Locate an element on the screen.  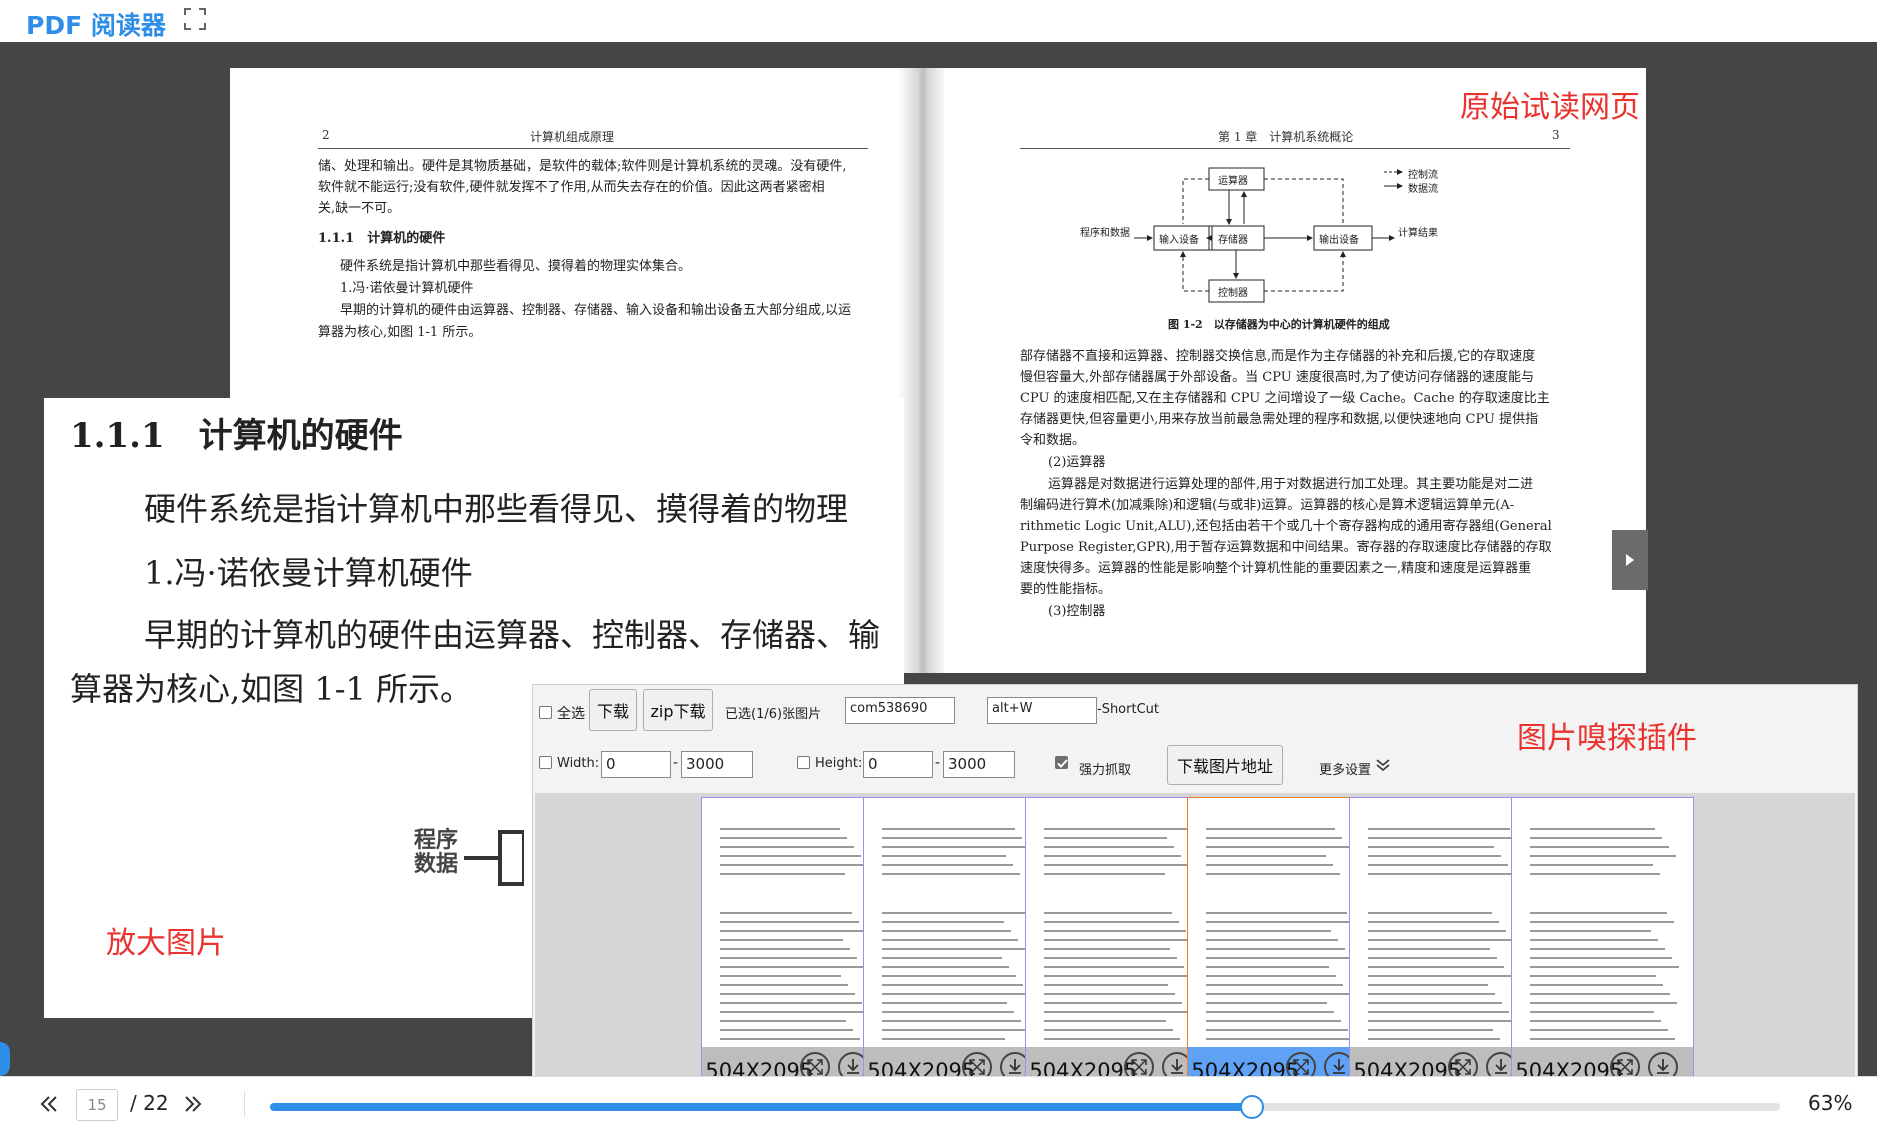
next-page-icon is located at coordinates (1630, 560).